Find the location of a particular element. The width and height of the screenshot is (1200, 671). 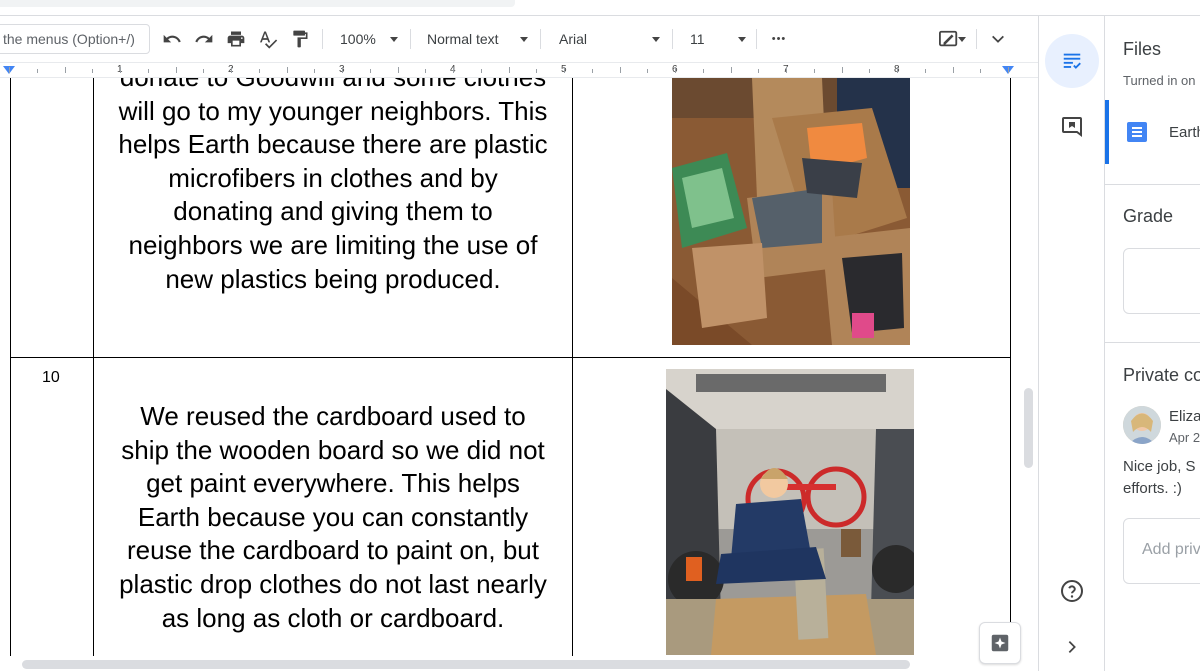

explore-button is located at coordinates (1000, 643).